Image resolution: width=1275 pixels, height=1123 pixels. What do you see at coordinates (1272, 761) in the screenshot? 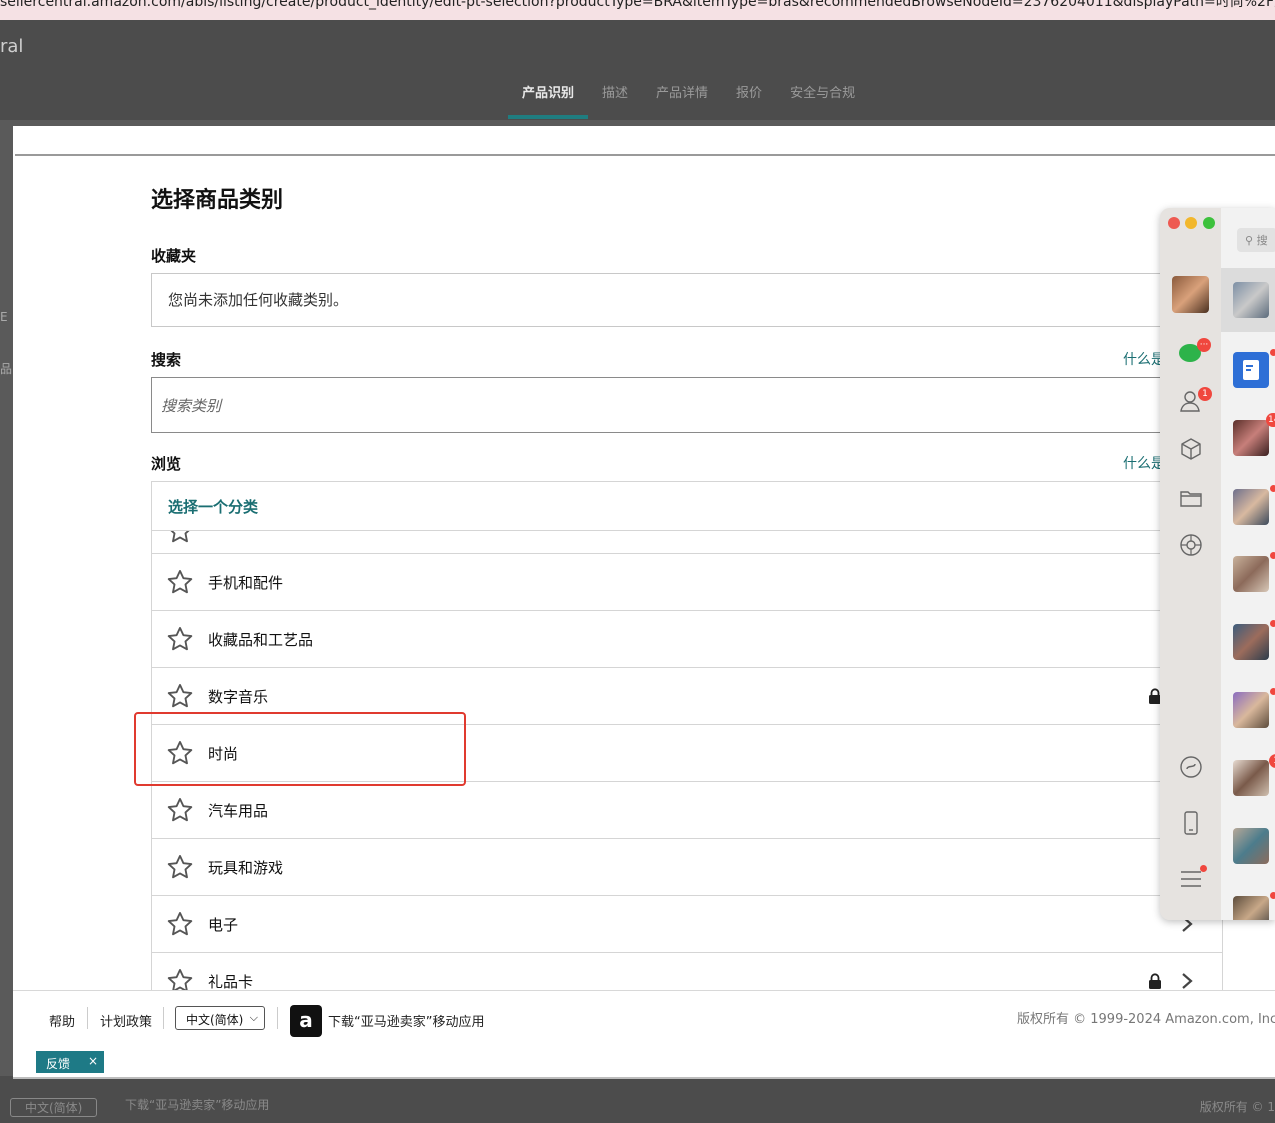
I see `unread-badge: 1` at bounding box center [1272, 761].